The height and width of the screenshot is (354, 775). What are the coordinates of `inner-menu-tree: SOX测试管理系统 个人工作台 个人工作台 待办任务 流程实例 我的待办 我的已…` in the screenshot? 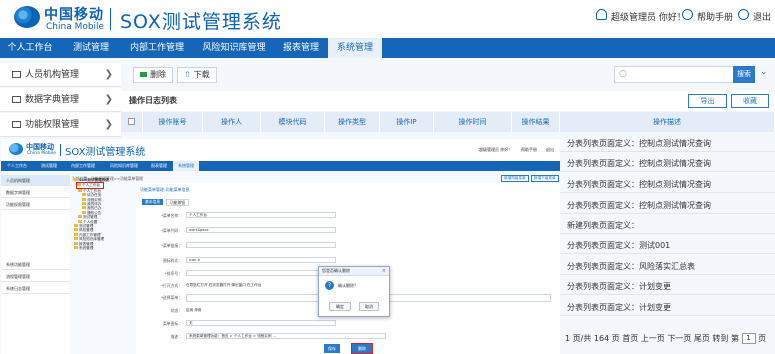 It's located at (102, 266).